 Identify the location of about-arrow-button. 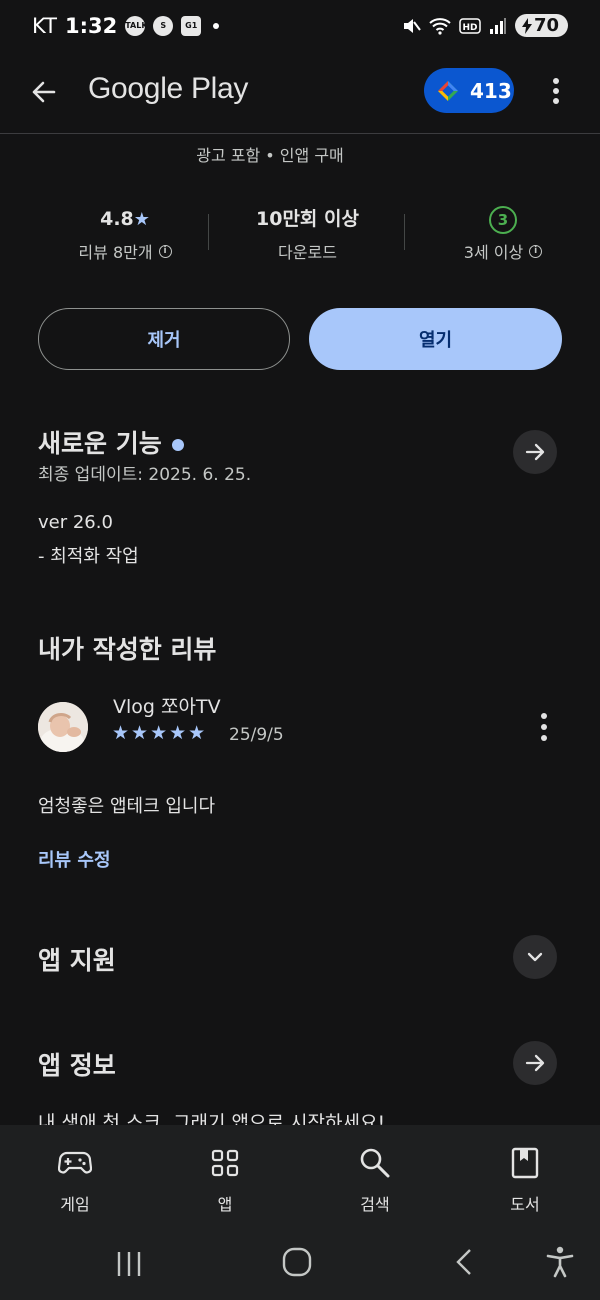
(535, 1063).